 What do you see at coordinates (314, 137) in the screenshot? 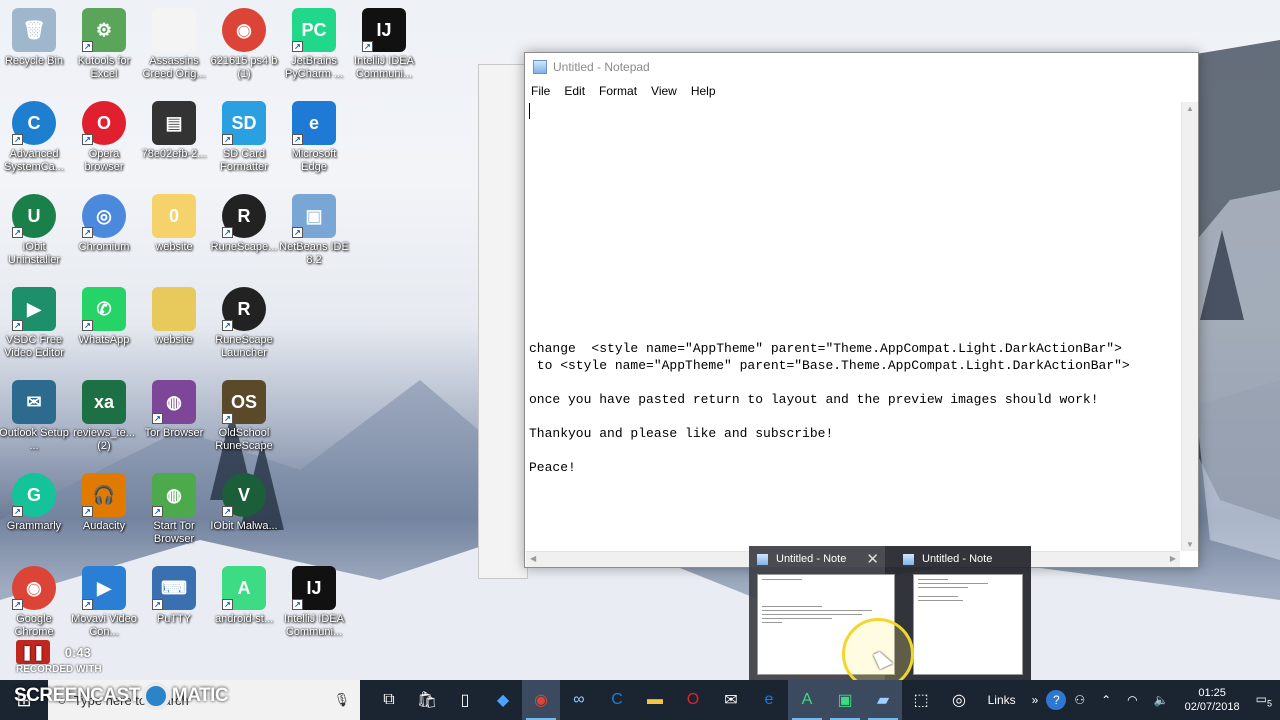
I see `desktop-icon: e ↗ Microsoft Edge` at bounding box center [314, 137].